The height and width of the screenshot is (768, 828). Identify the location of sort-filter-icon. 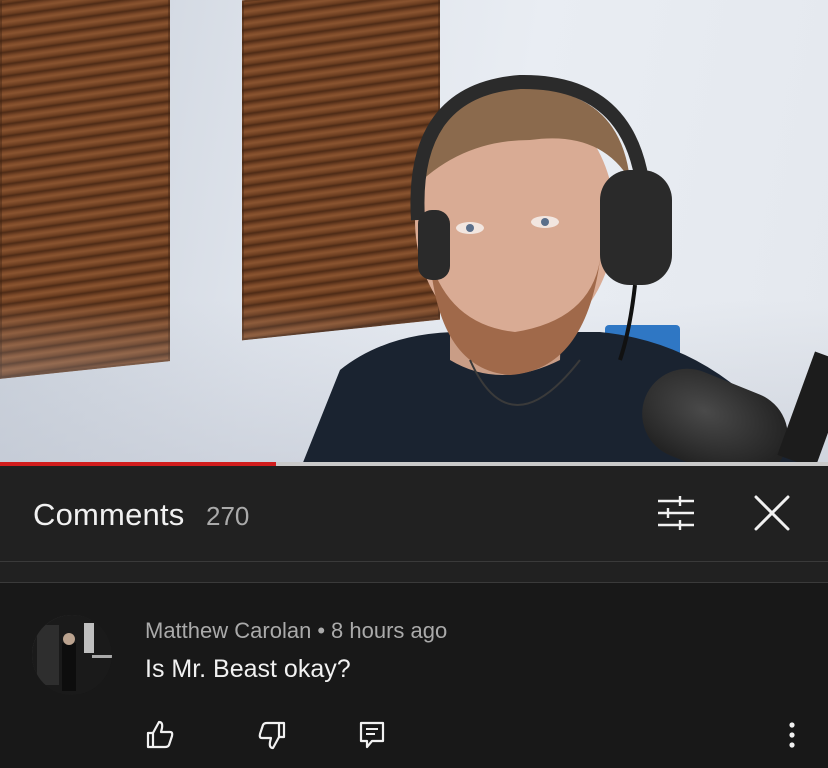
(676, 513).